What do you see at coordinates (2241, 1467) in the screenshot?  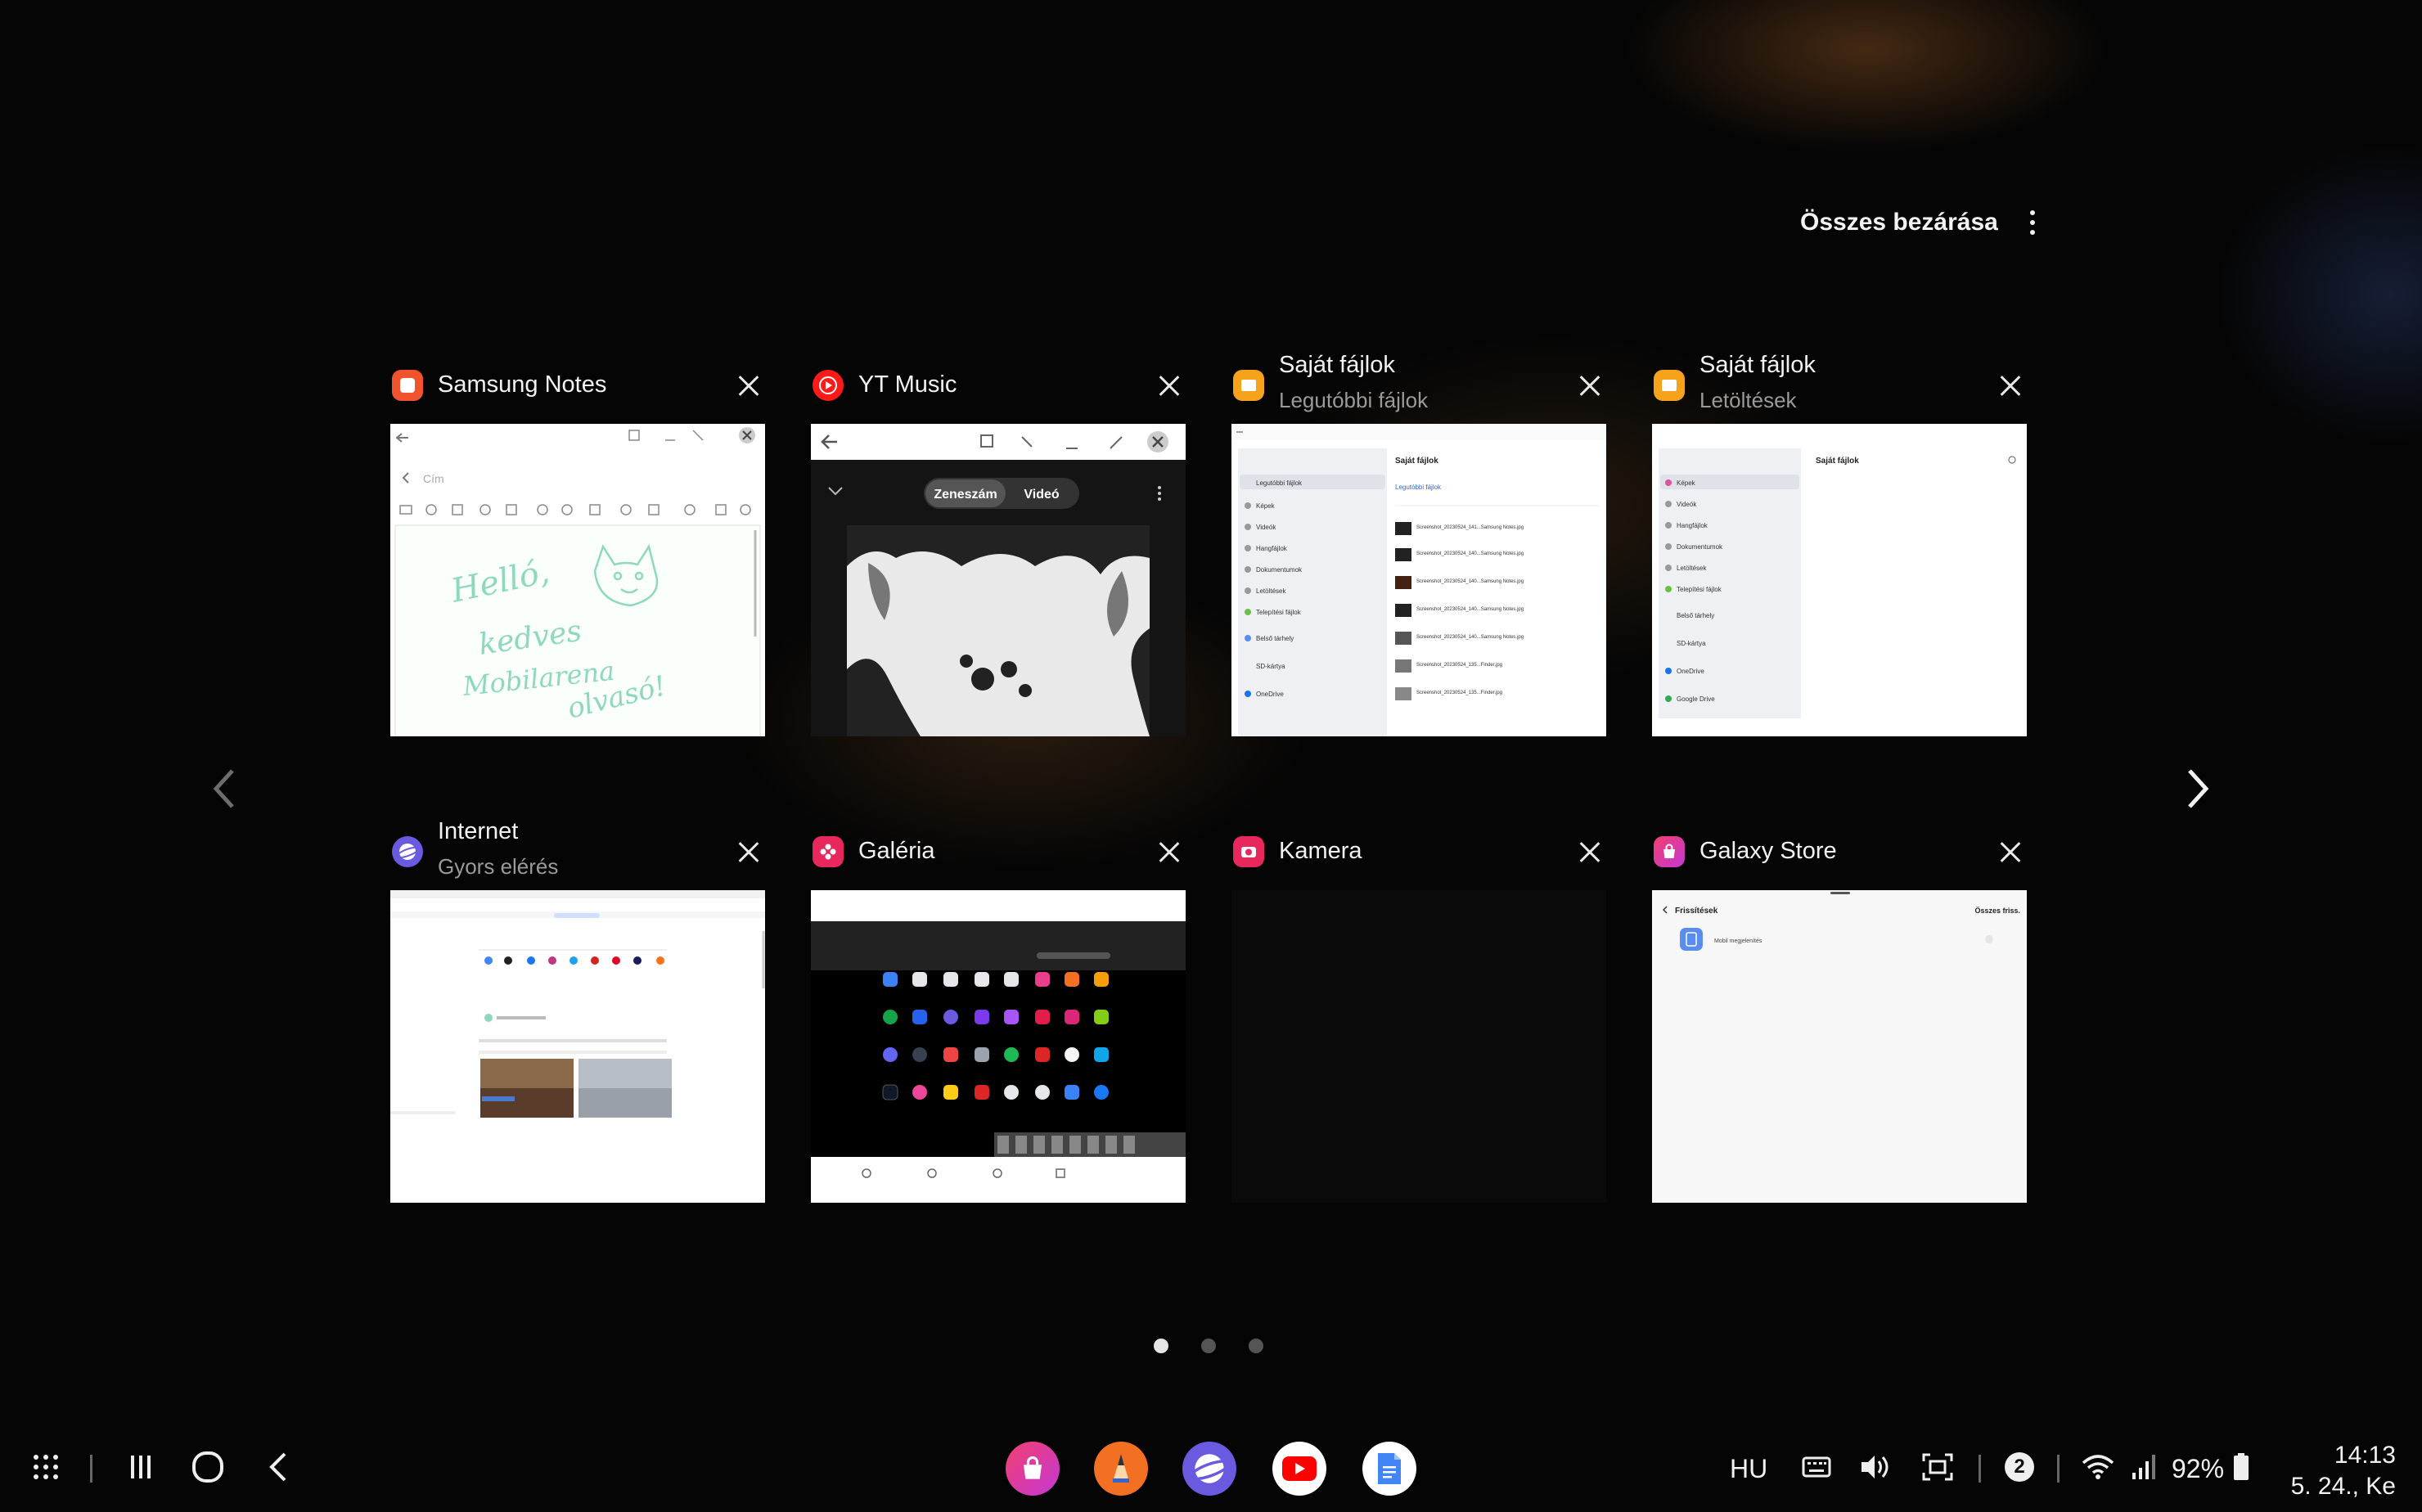 I see `battery-icon` at bounding box center [2241, 1467].